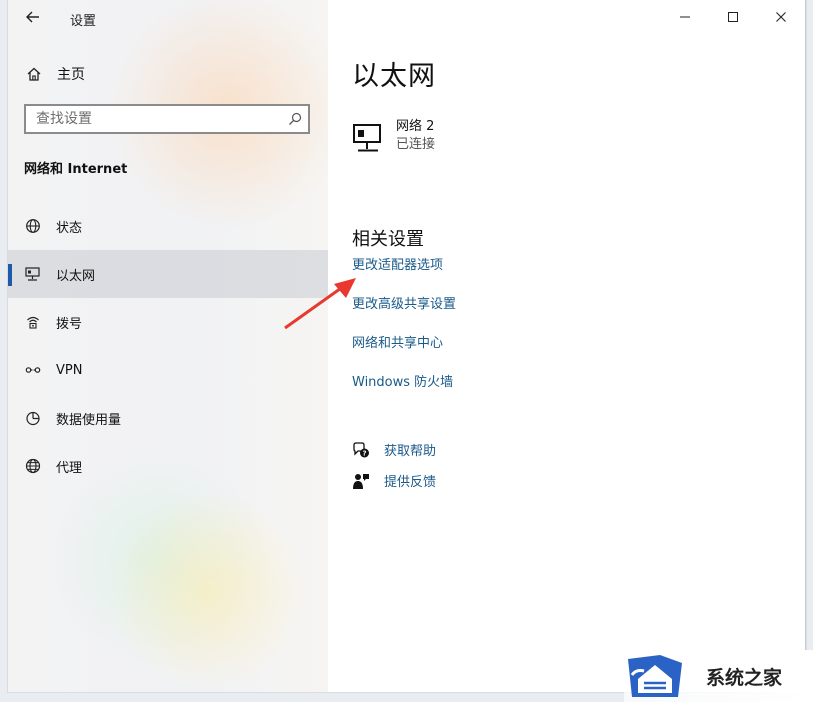 This screenshot has height=702, width=813. I want to click on section-title: 网络和 Internet, so click(76, 169).